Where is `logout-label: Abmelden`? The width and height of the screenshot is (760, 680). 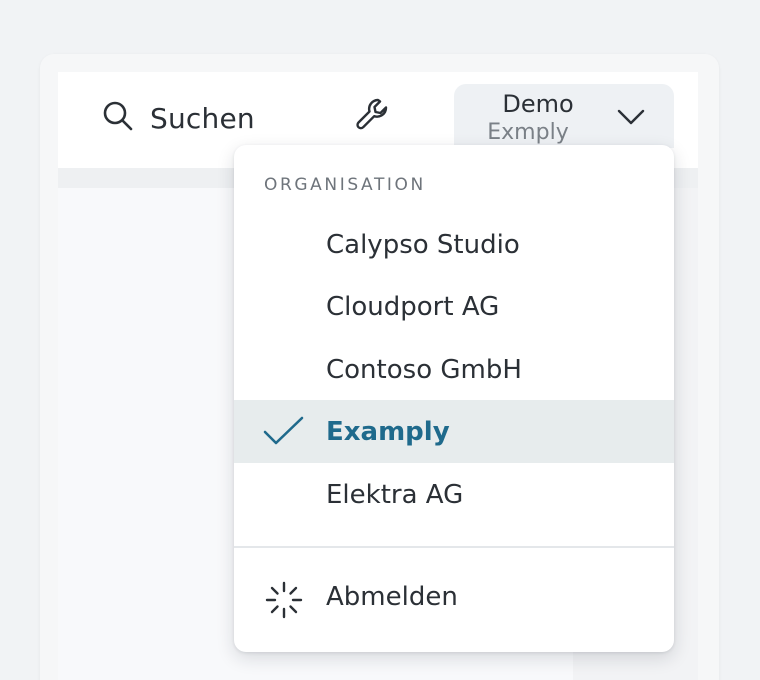
logout-label: Abmelden is located at coordinates (392, 597).